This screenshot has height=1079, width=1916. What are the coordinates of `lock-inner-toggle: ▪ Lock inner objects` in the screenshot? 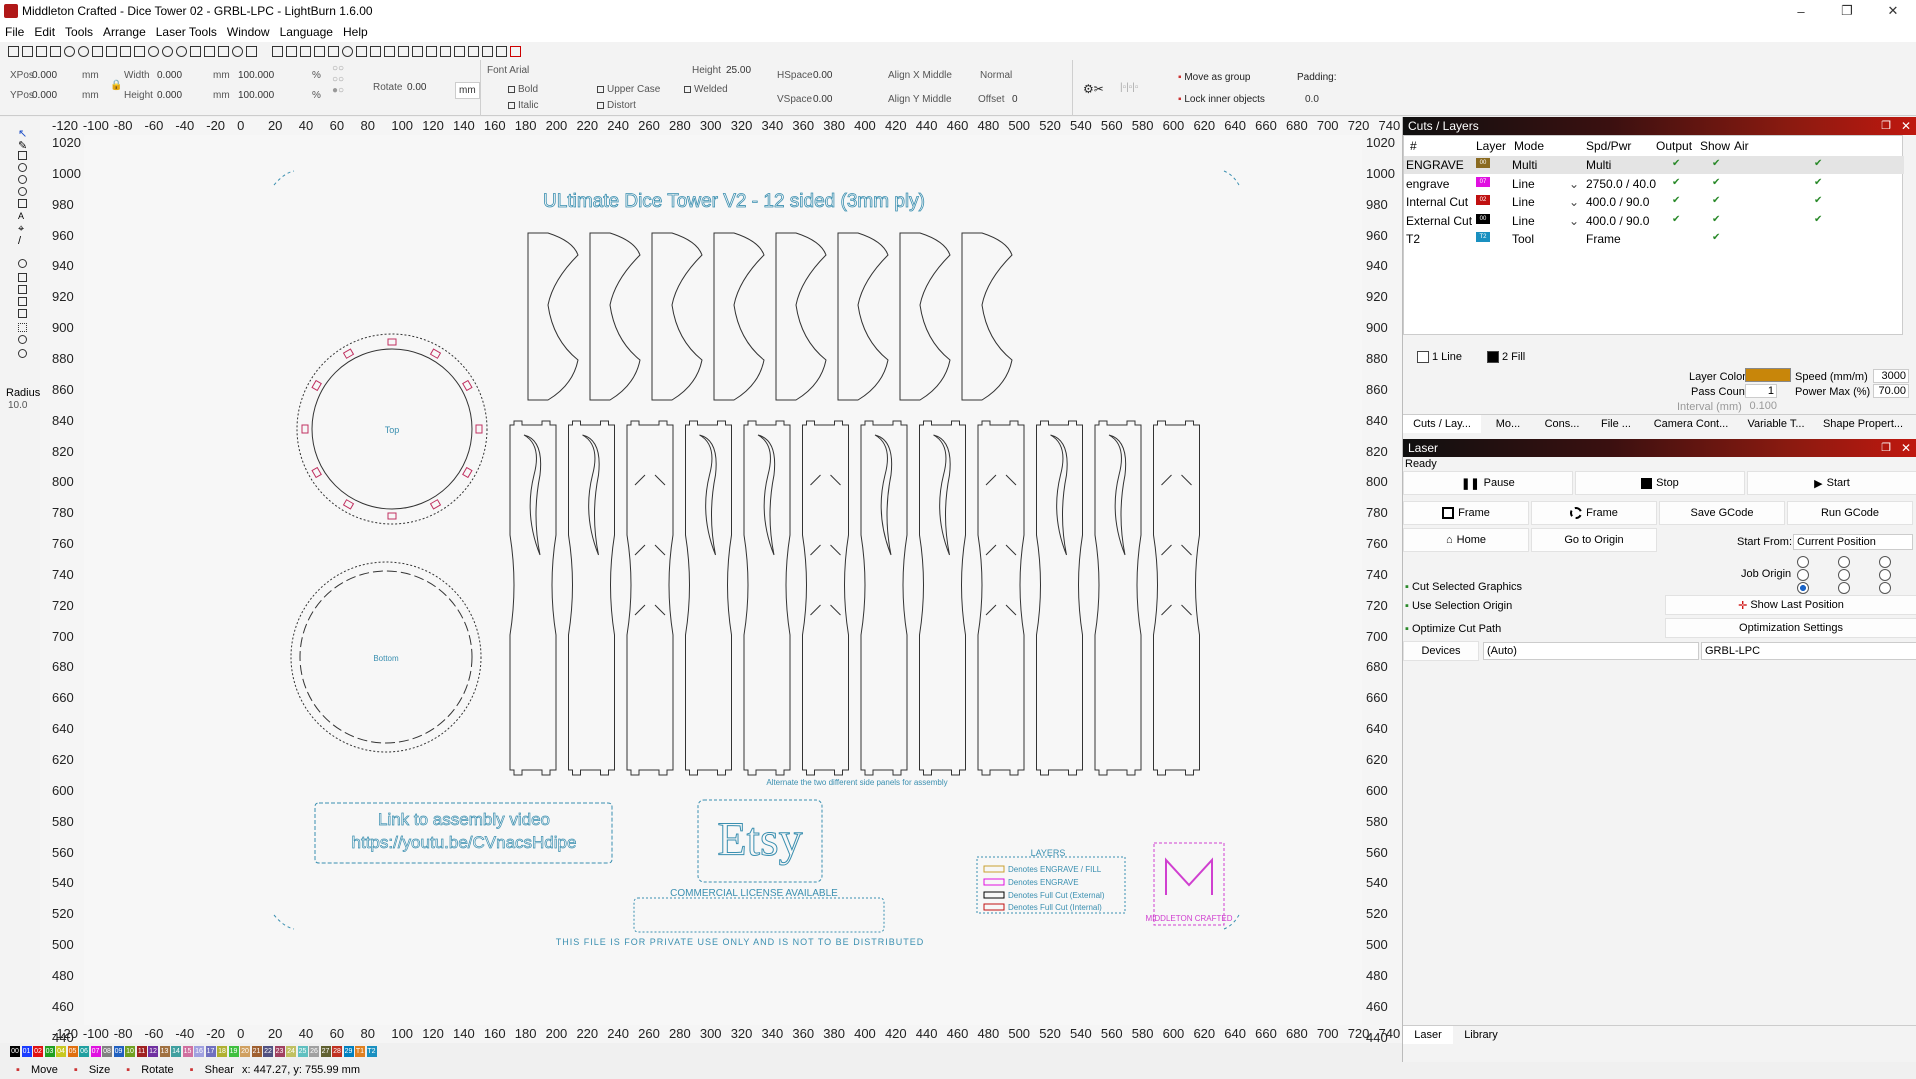 It's located at (1221, 99).